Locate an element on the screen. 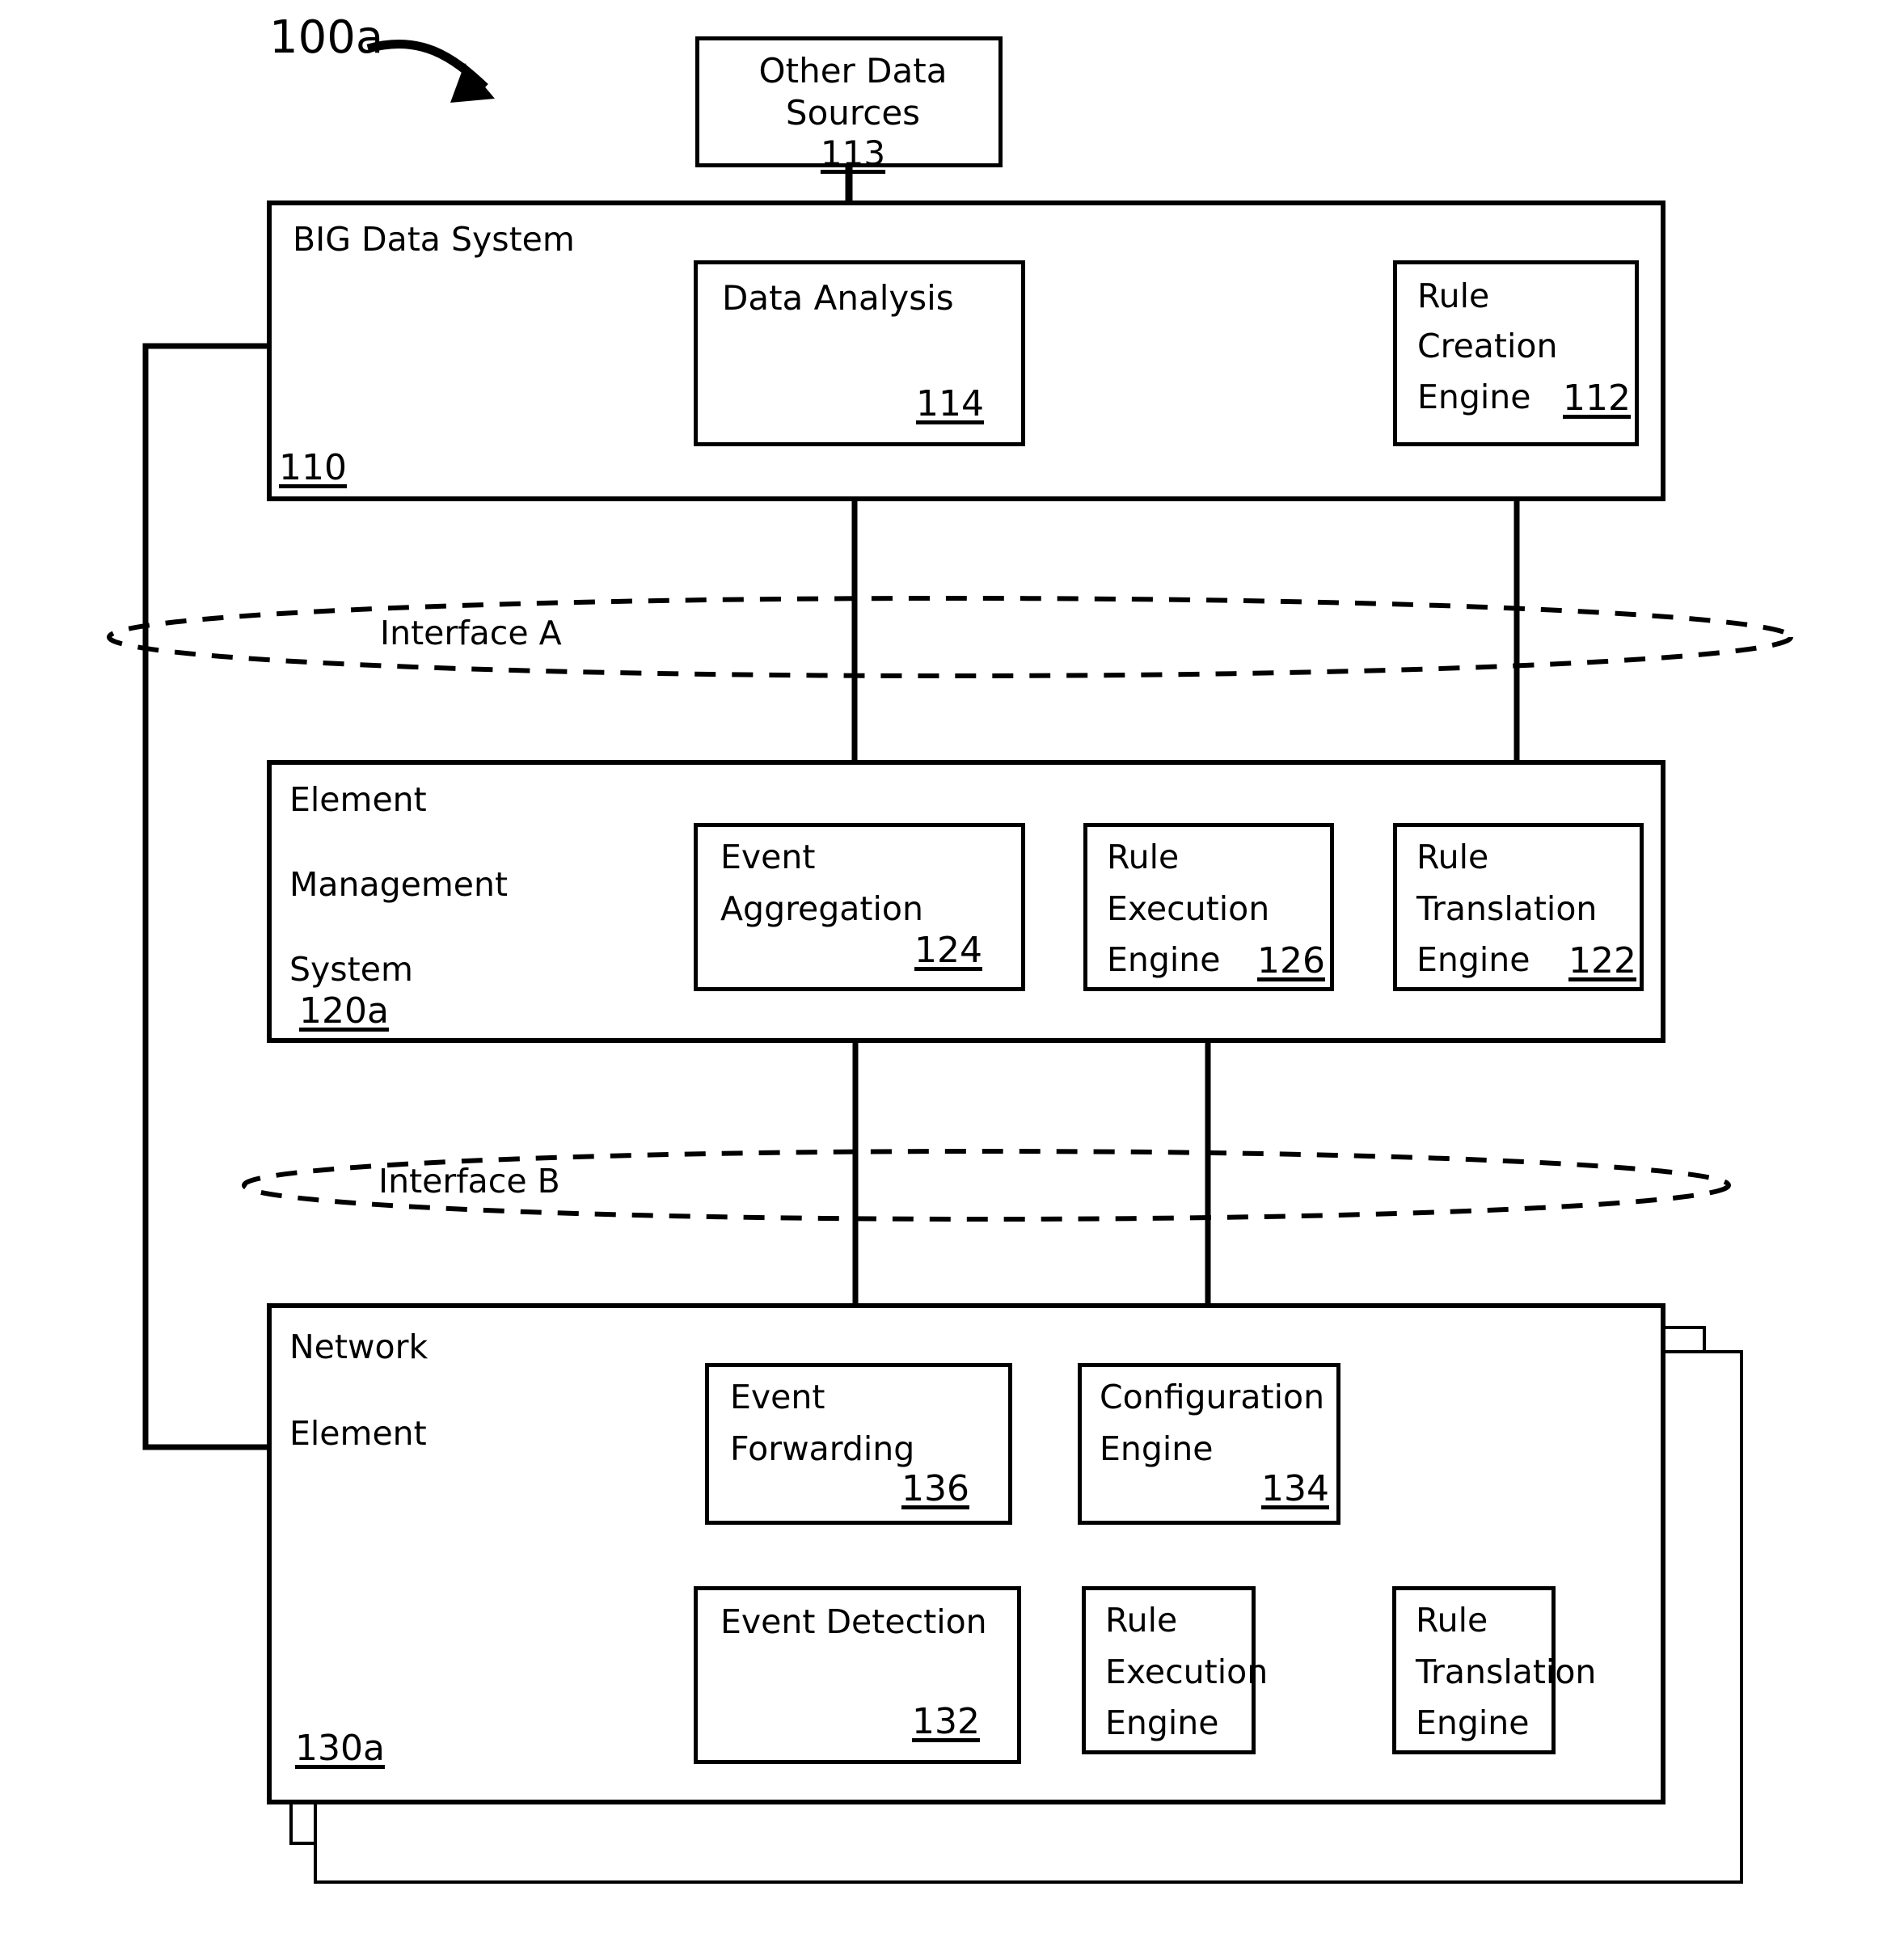  rule-execution-engine-ne-box: Rule Execution Engine is located at coordinates (1175, 1670).